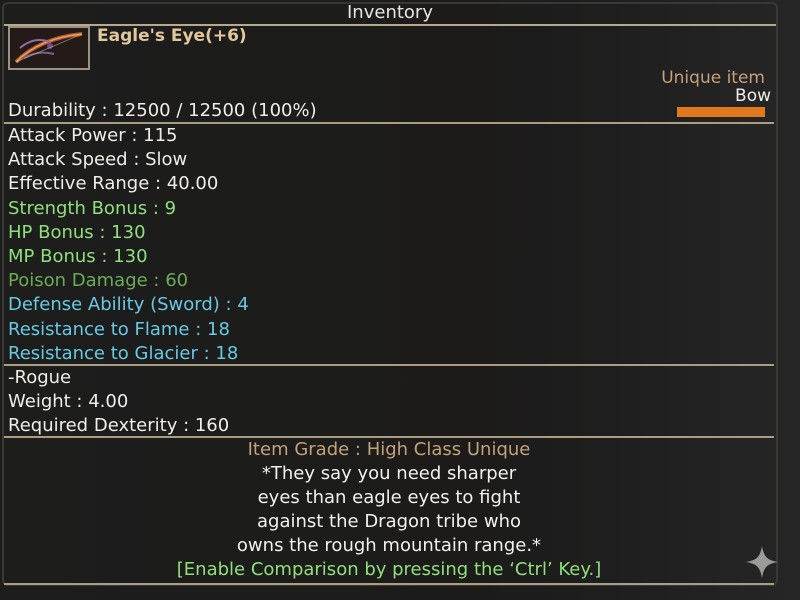 The width and height of the screenshot is (800, 600). I want to click on durability-bar, so click(721, 112).